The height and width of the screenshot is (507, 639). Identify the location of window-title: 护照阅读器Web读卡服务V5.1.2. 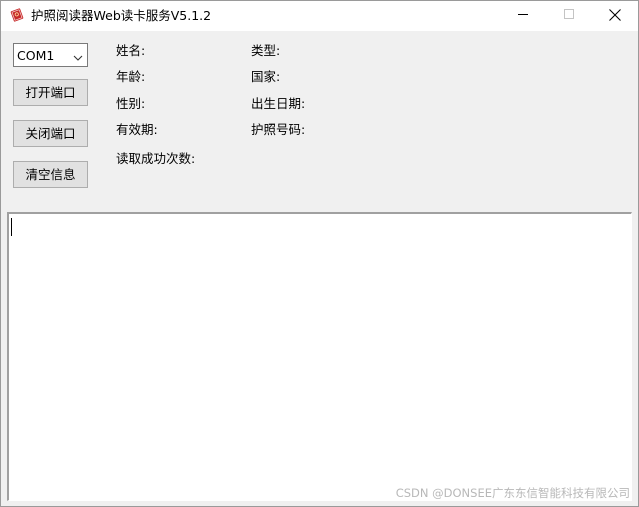
(121, 15).